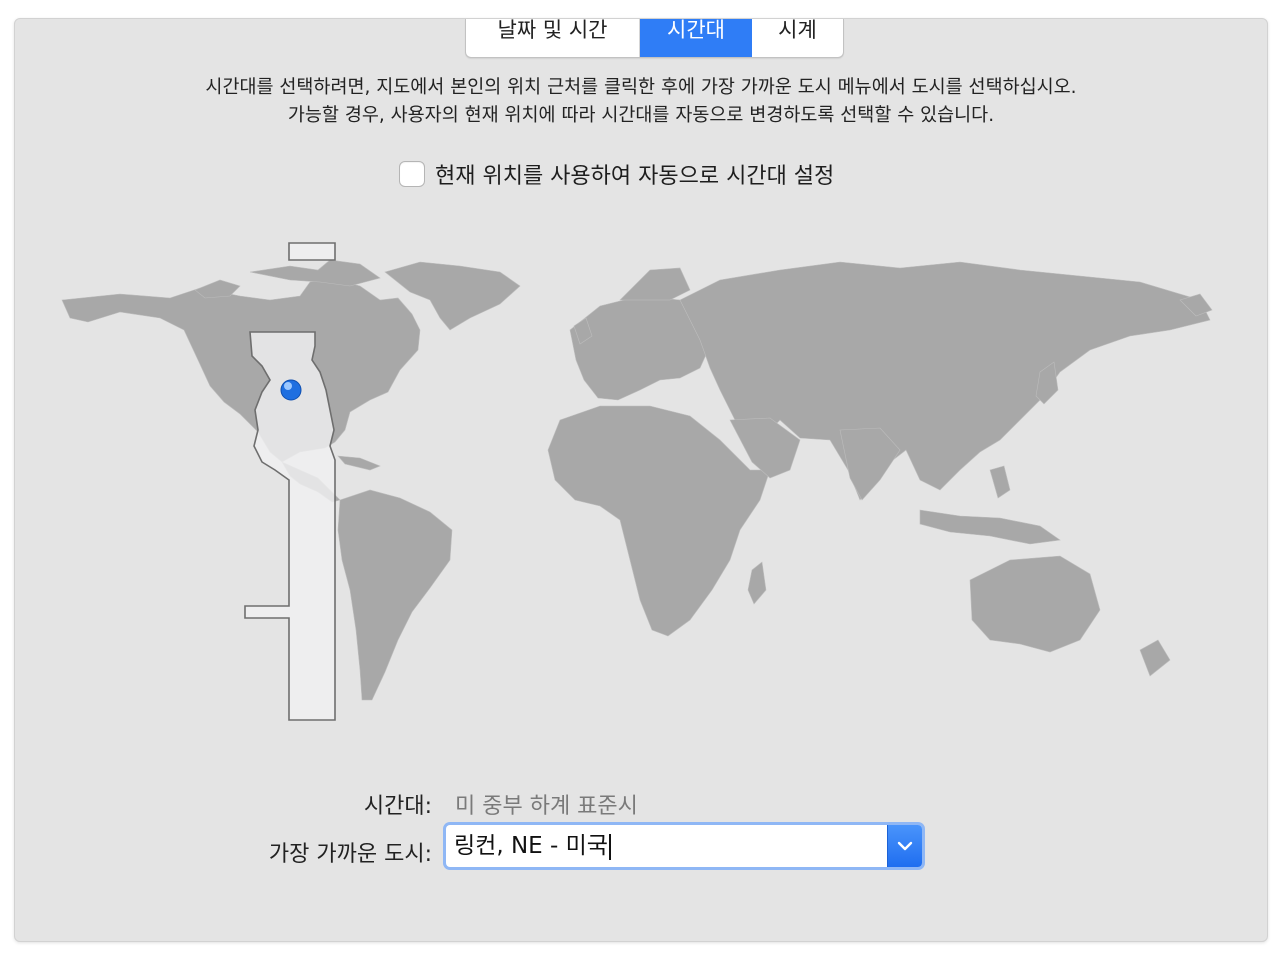  I want to click on closest-city-combobox: 링컨, NE - 미국, so click(684, 846).